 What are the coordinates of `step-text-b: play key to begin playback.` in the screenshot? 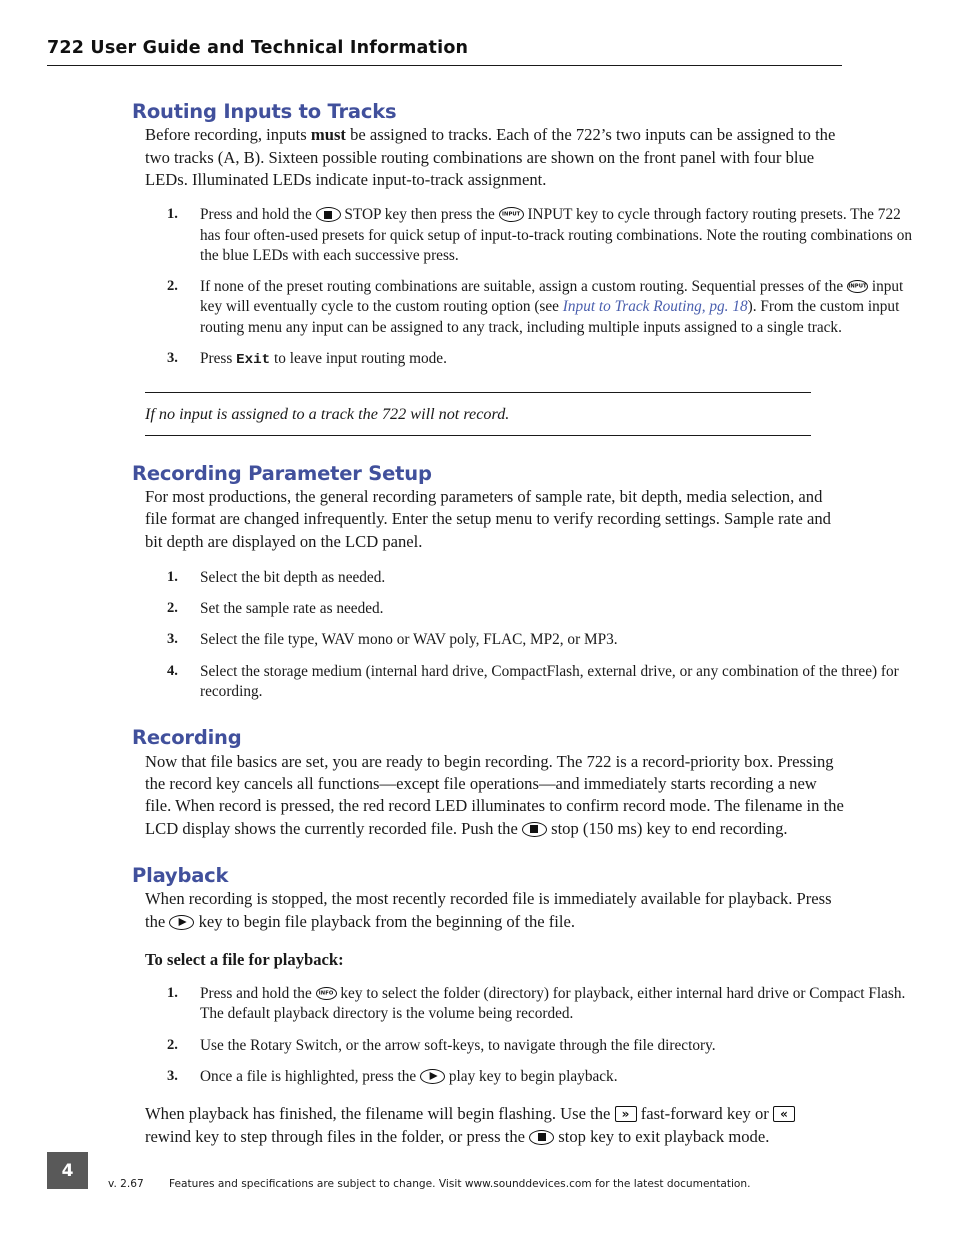 It's located at (531, 1076).